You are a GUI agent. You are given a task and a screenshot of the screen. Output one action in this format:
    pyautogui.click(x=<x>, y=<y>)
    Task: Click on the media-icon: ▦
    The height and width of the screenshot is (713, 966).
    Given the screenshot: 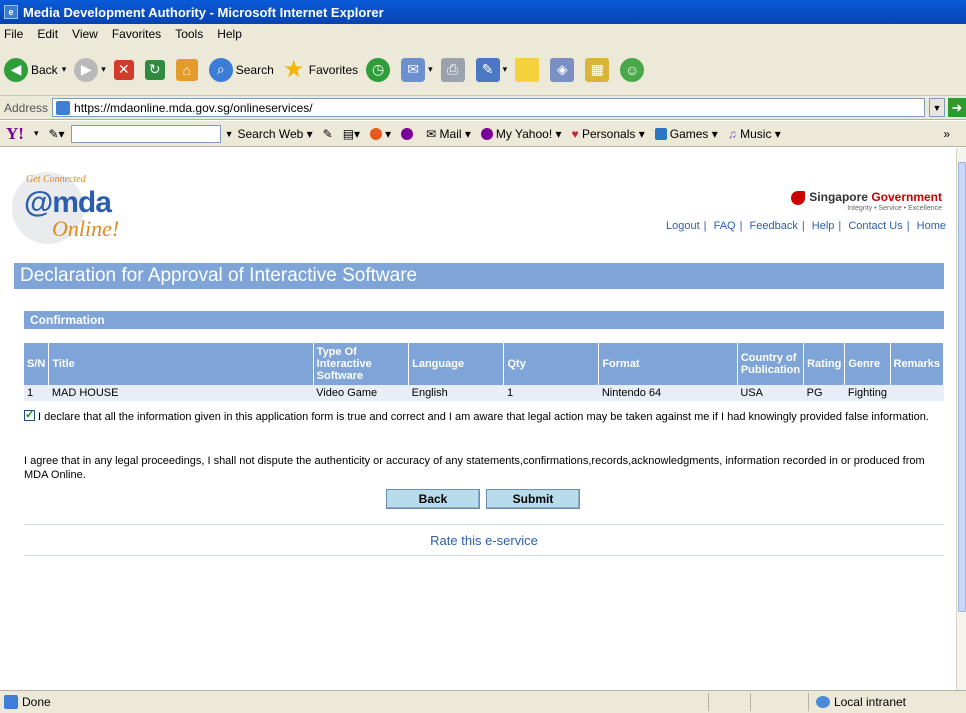 What is the action you would take?
    pyautogui.click(x=597, y=69)
    